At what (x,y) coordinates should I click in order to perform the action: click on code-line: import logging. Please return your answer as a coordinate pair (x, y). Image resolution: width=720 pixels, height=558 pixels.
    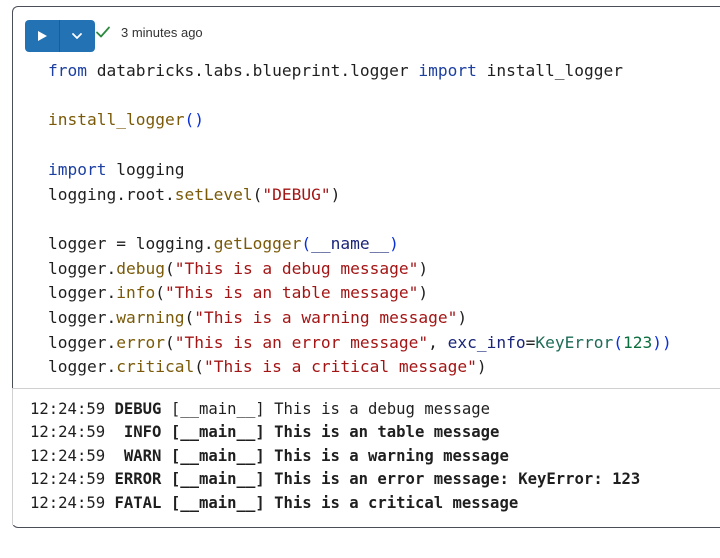
    Looking at the image, I should click on (116, 169).